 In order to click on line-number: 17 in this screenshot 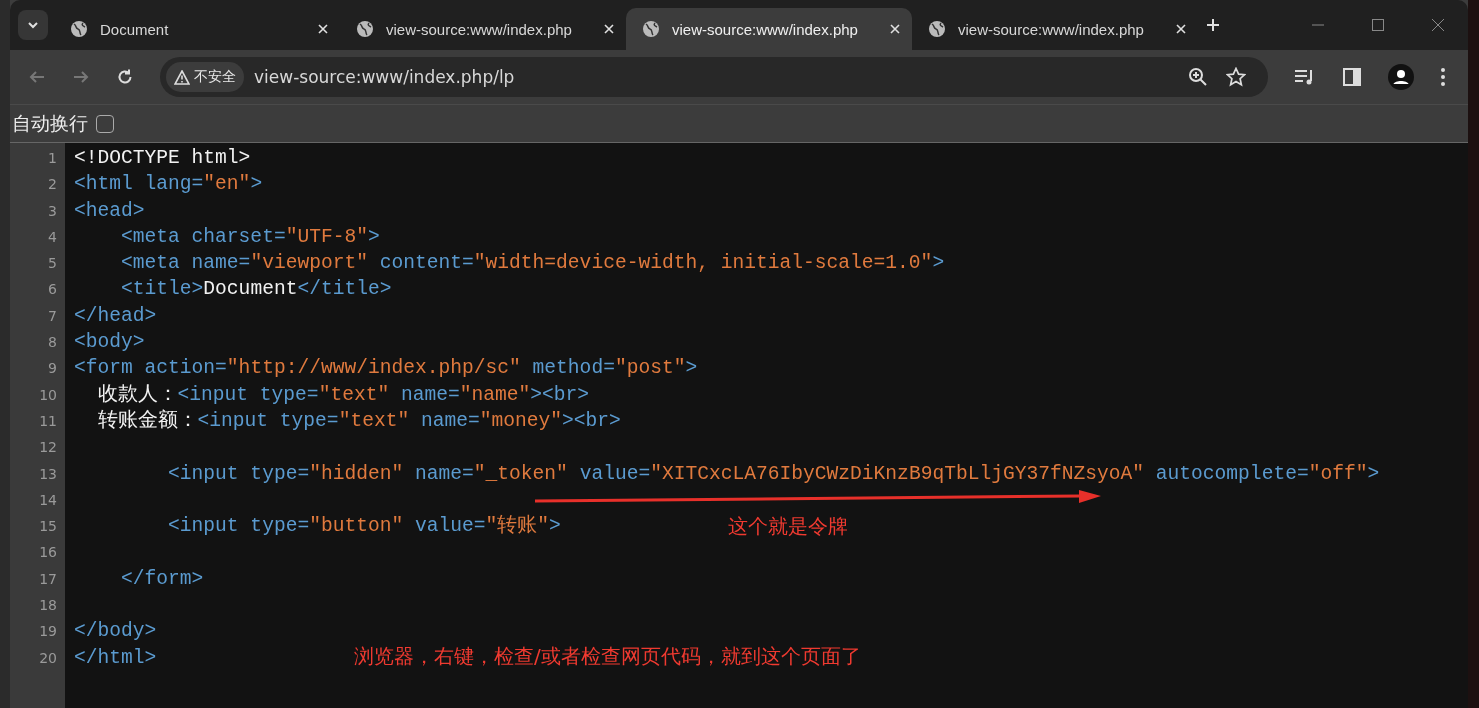, I will do `click(48, 579)`.